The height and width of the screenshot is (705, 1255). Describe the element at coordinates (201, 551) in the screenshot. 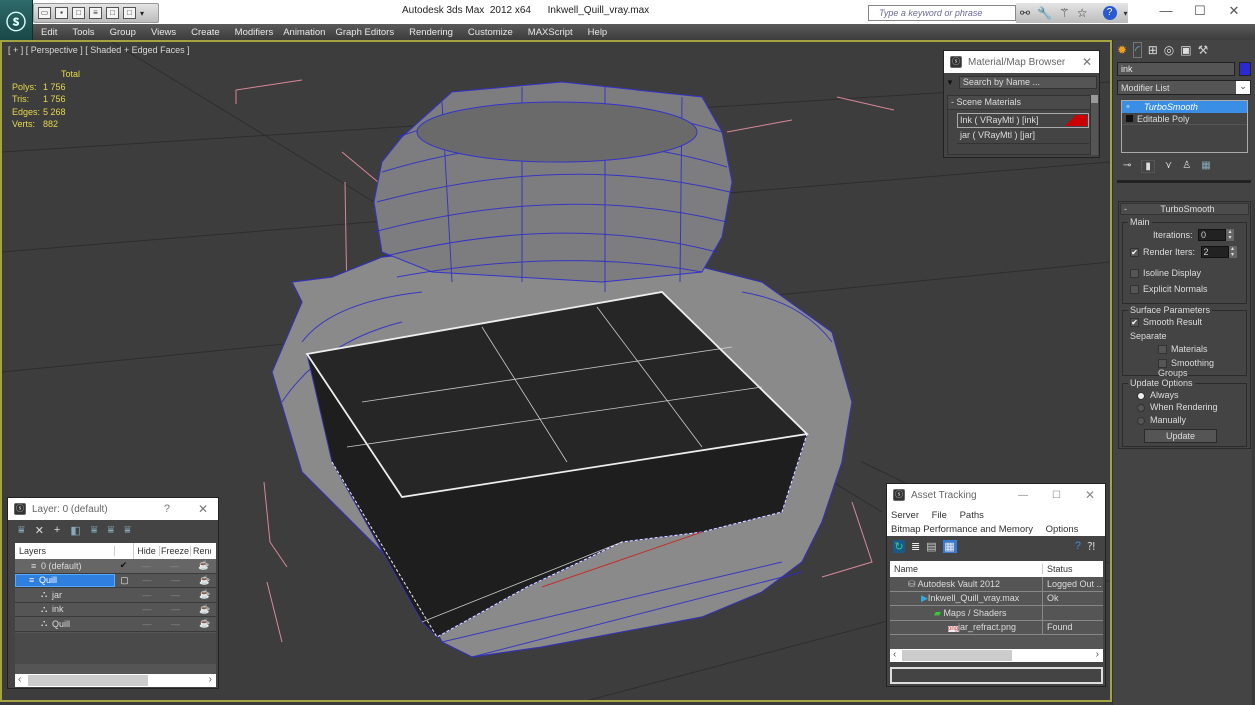

I see `column-header-render: Rend` at that location.